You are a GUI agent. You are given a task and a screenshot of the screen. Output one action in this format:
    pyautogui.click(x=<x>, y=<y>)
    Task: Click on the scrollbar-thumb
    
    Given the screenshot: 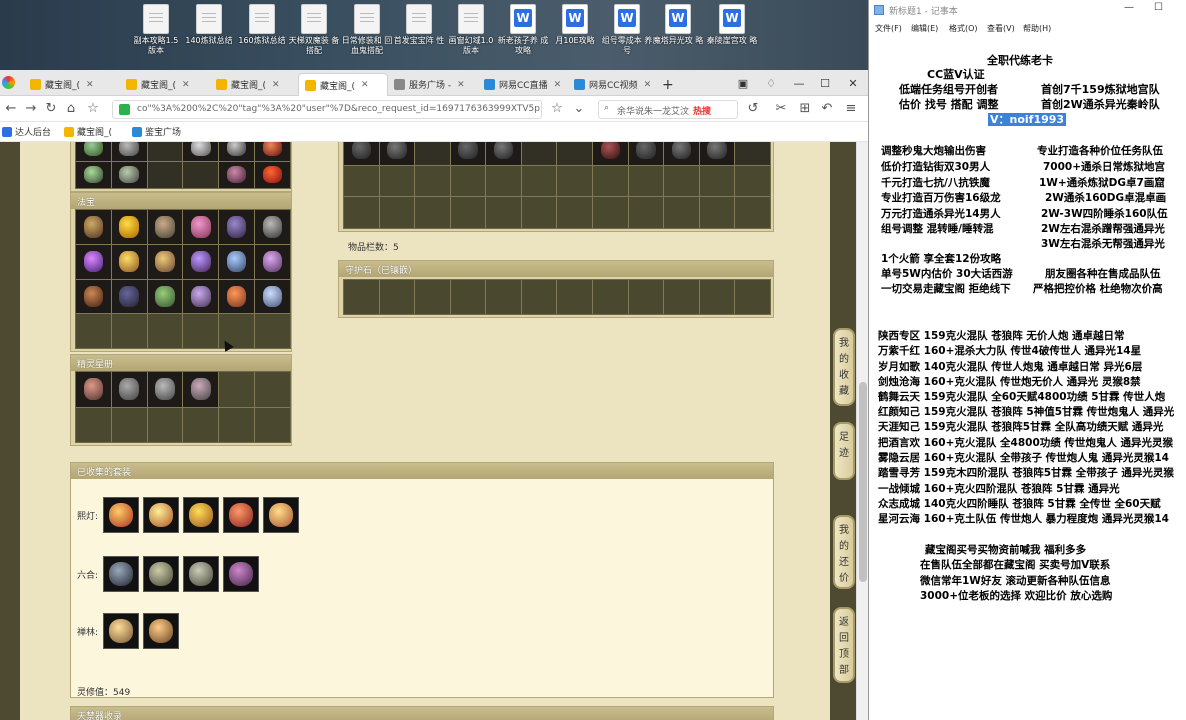 What is the action you would take?
    pyautogui.click(x=863, y=482)
    